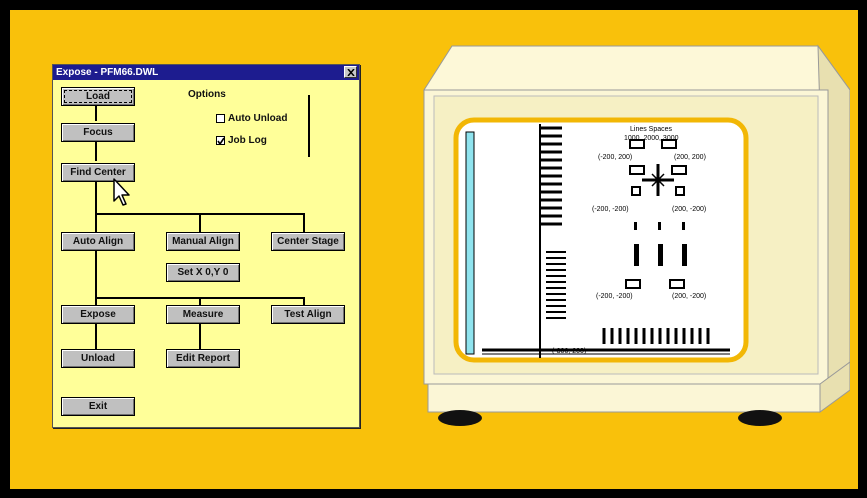 The height and width of the screenshot is (498, 867). I want to click on center-stage-button: Center Stage, so click(308, 241).